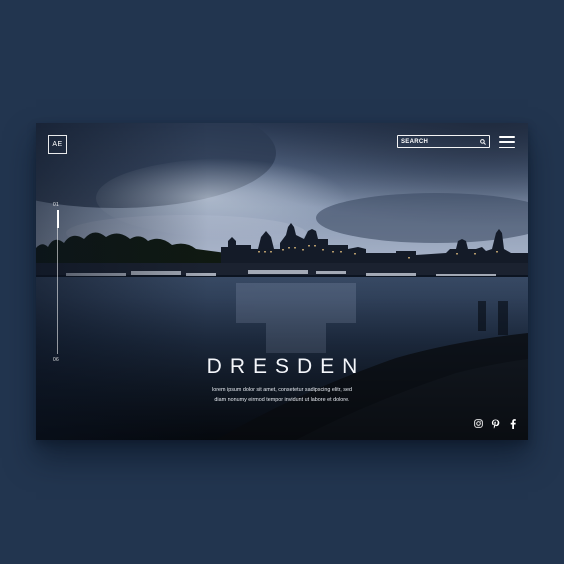  I want to click on hero-title: DRESDEN, so click(286, 366).